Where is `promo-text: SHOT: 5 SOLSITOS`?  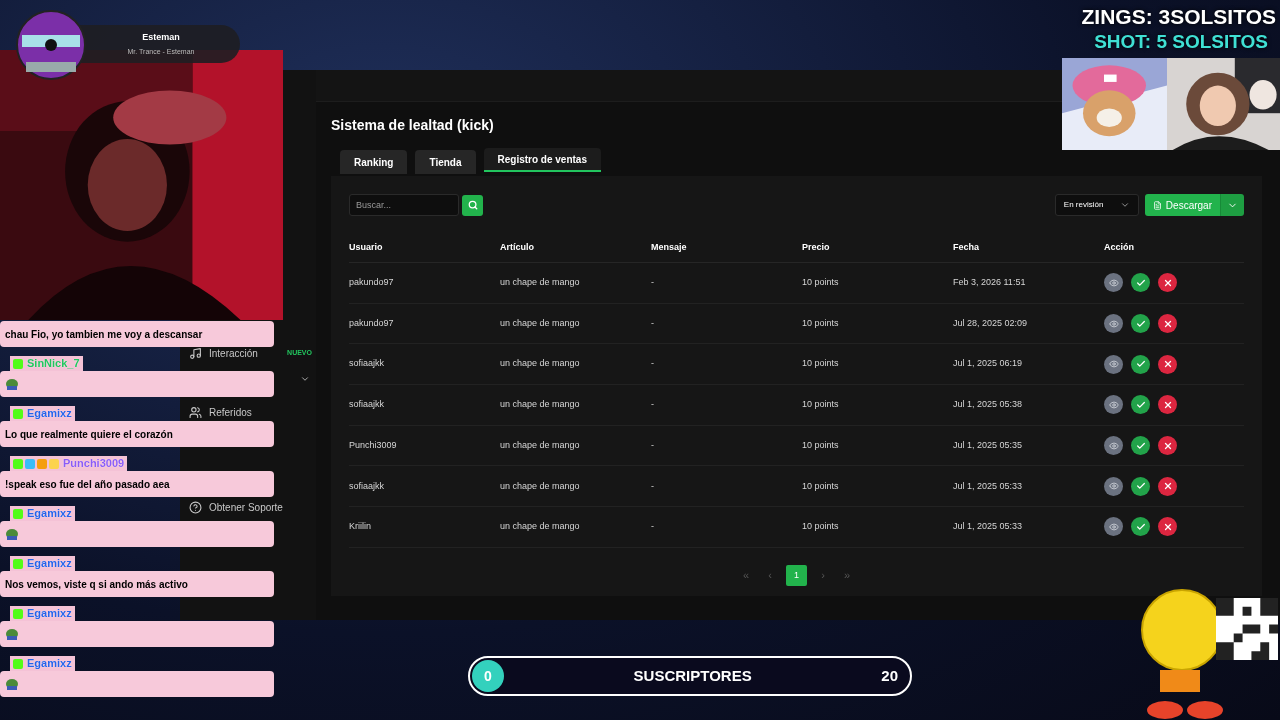
promo-text: SHOT: 5 SOLSITOS is located at coordinates (1181, 42).